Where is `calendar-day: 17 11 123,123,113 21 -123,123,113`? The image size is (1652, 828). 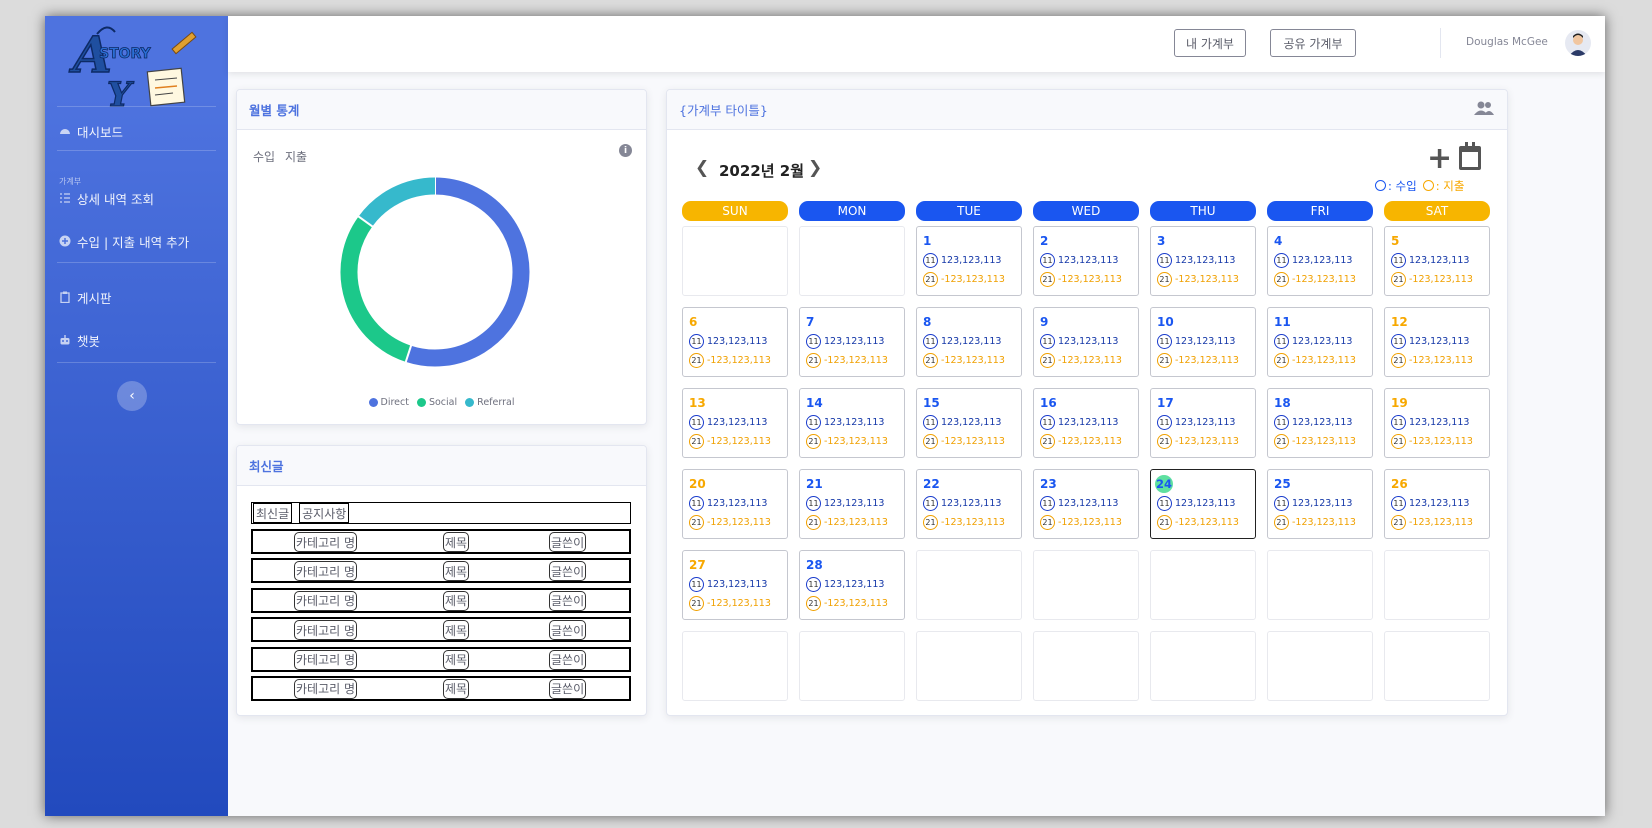 calendar-day: 17 11 123,123,113 21 -123,123,113 is located at coordinates (1203, 423).